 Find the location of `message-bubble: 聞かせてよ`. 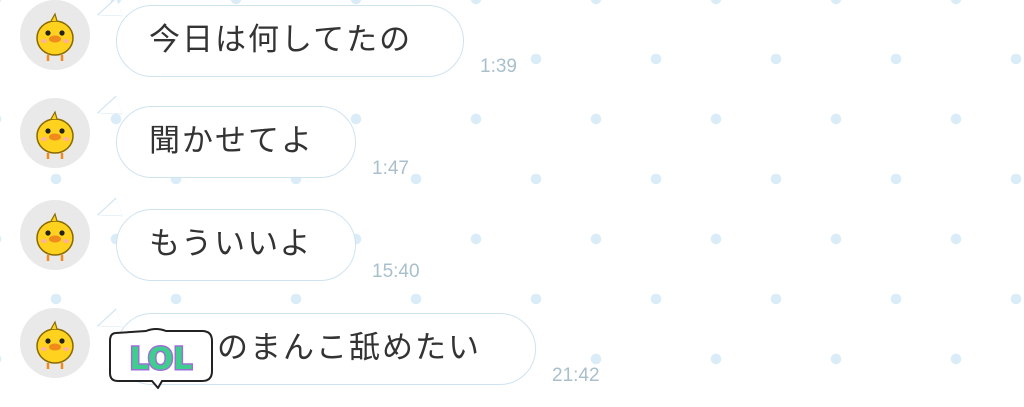

message-bubble: 聞かせてよ is located at coordinates (236, 142).